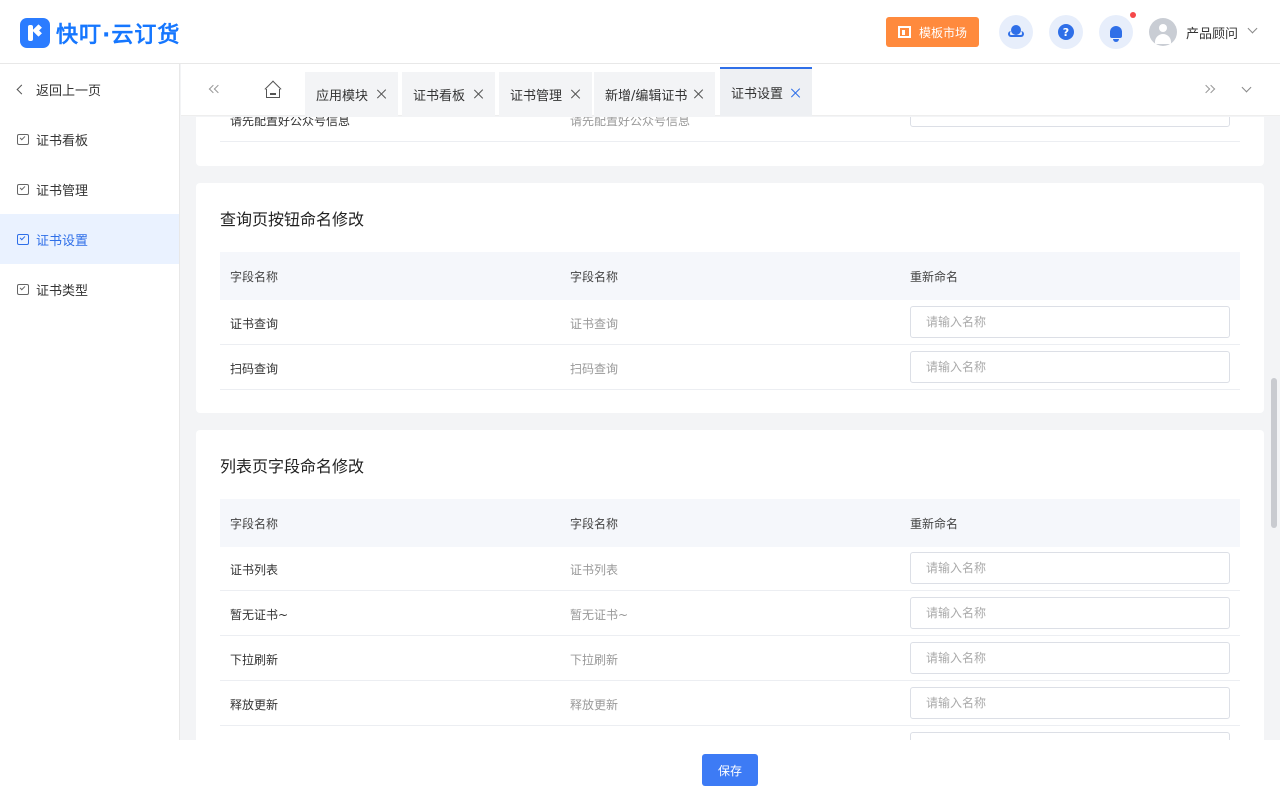 Image resolution: width=1280 pixels, height=800 pixels. I want to click on field-name: 请先配置好公众号信息, so click(290, 122).